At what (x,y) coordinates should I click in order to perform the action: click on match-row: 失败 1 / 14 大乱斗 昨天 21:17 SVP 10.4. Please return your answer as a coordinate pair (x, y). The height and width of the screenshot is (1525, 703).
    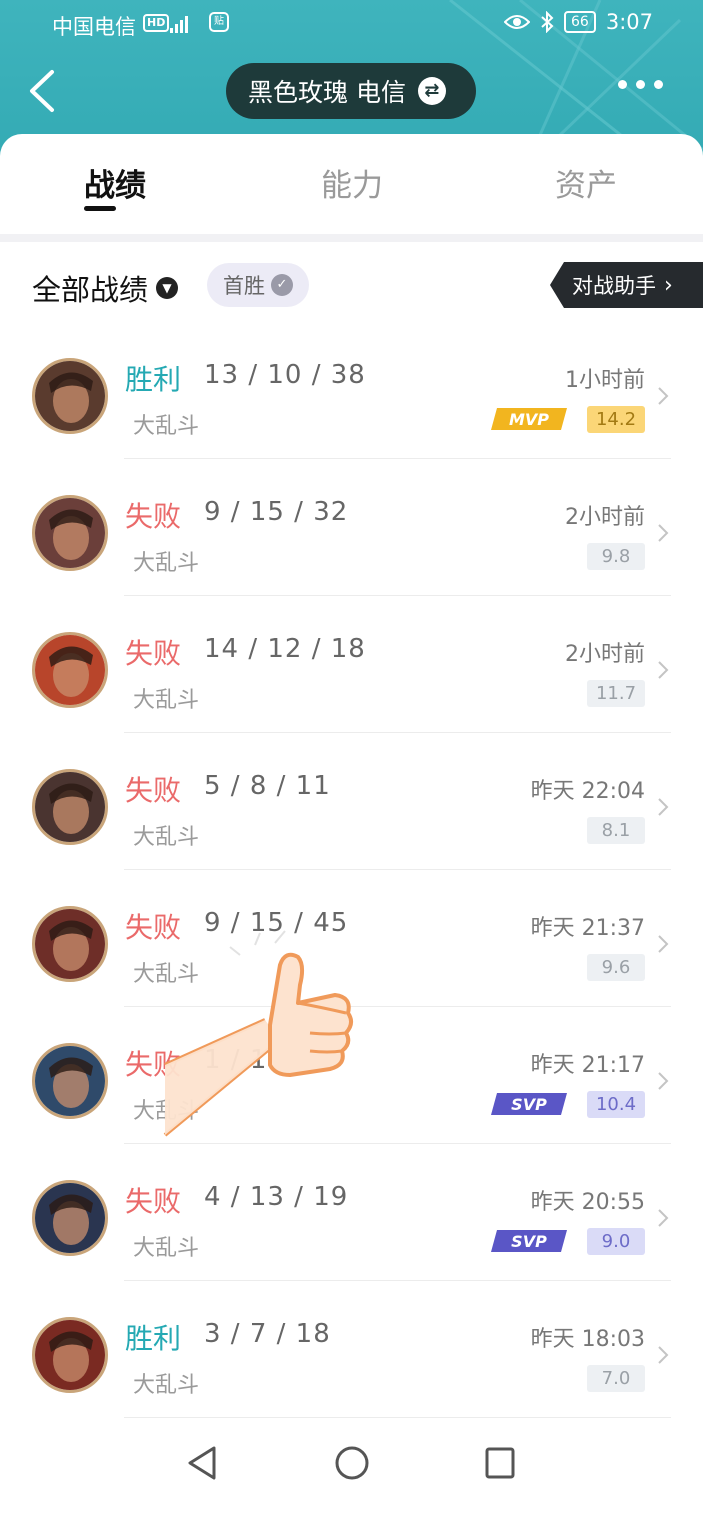
    Looking at the image, I should click on (351, 1075).